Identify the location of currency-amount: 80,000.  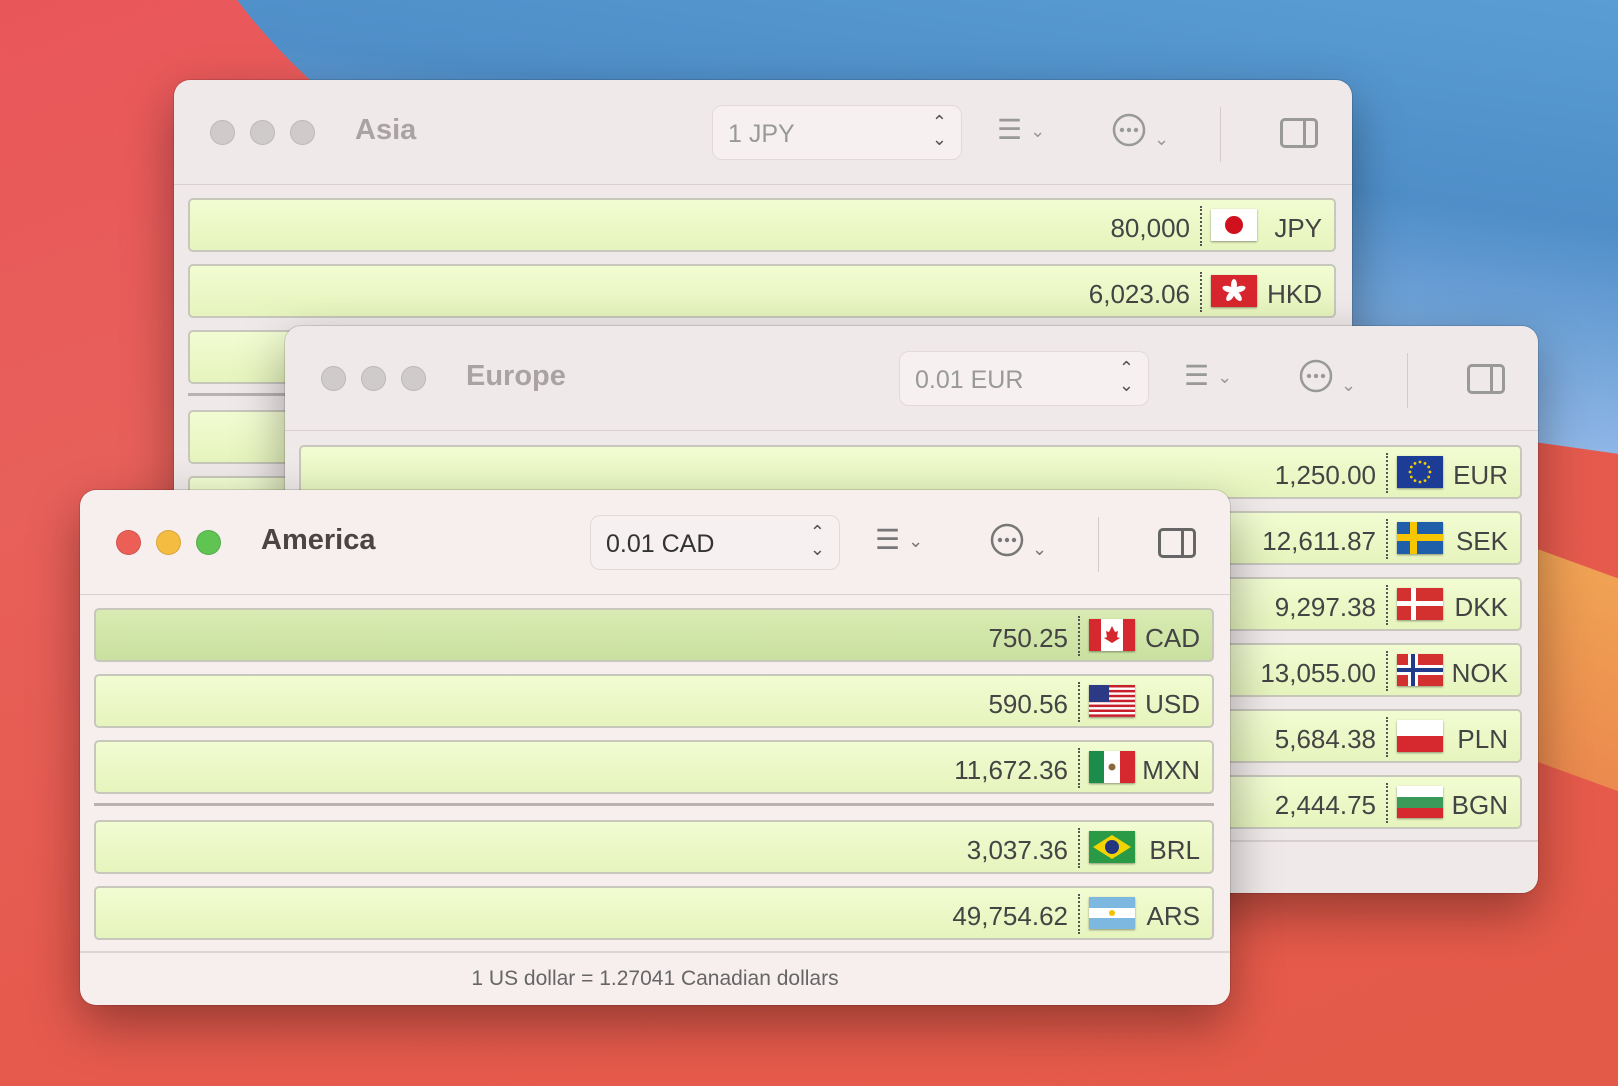
(1150, 228).